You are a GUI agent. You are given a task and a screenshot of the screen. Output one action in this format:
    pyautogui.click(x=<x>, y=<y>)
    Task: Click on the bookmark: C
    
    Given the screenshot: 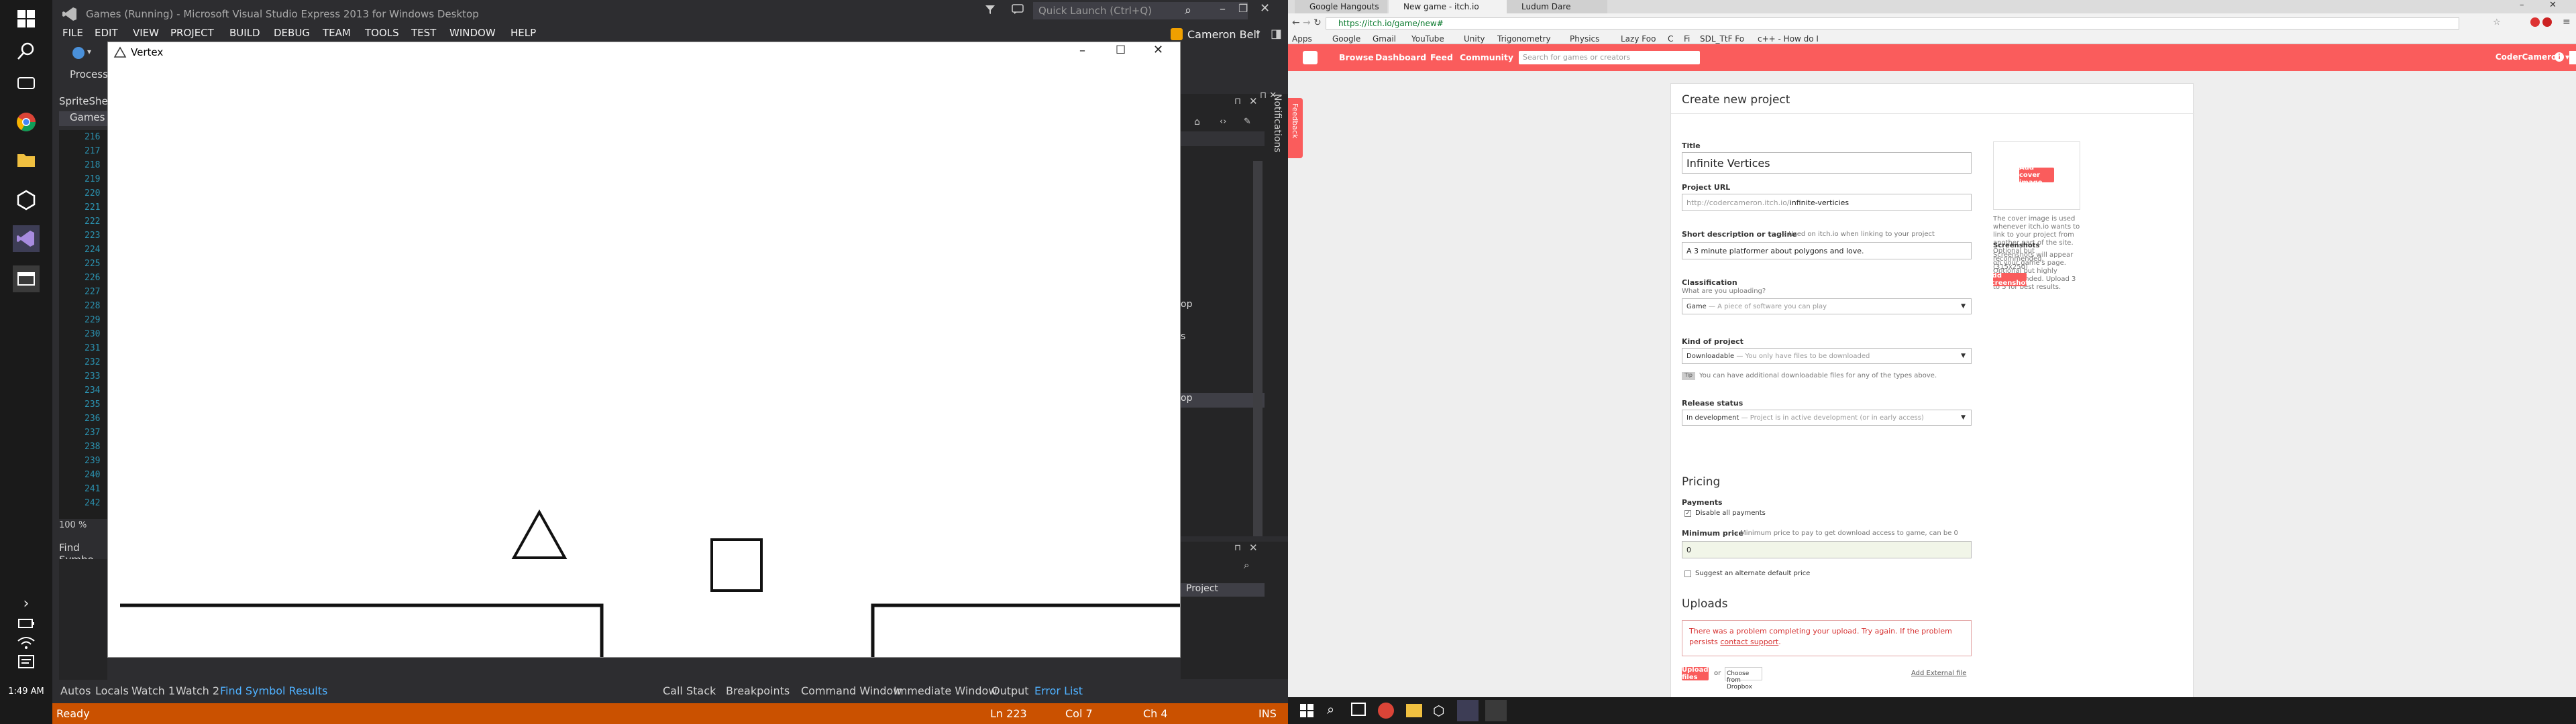 What is the action you would take?
    pyautogui.click(x=1670, y=39)
    